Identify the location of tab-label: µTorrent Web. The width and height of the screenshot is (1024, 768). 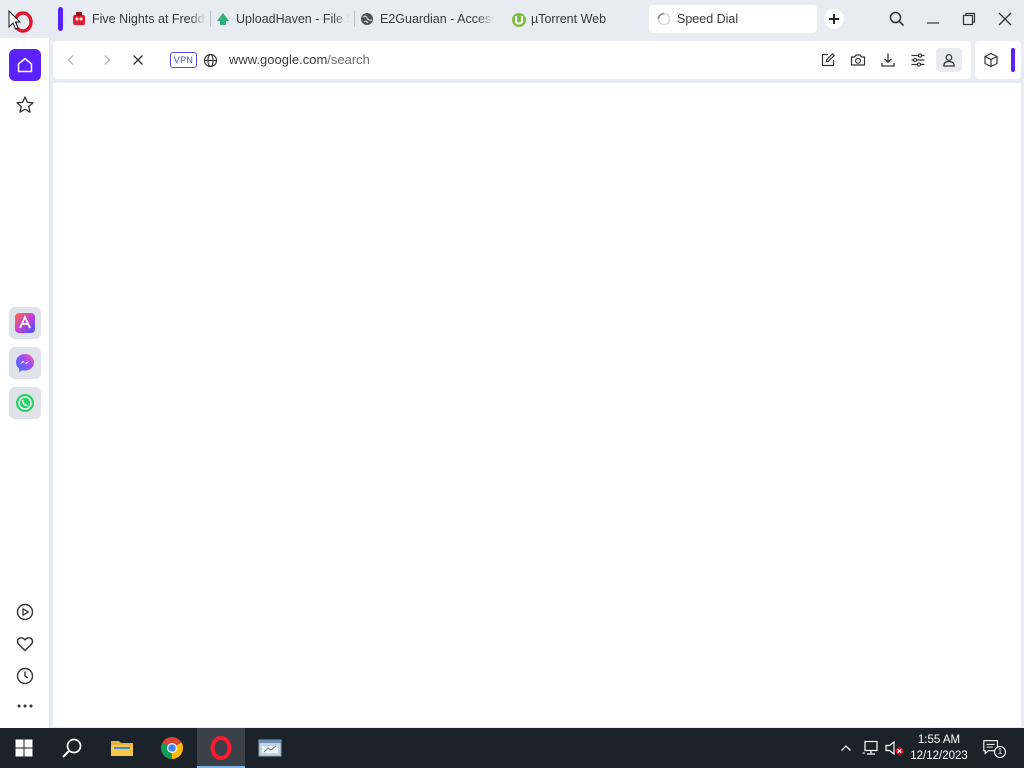
(569, 19).